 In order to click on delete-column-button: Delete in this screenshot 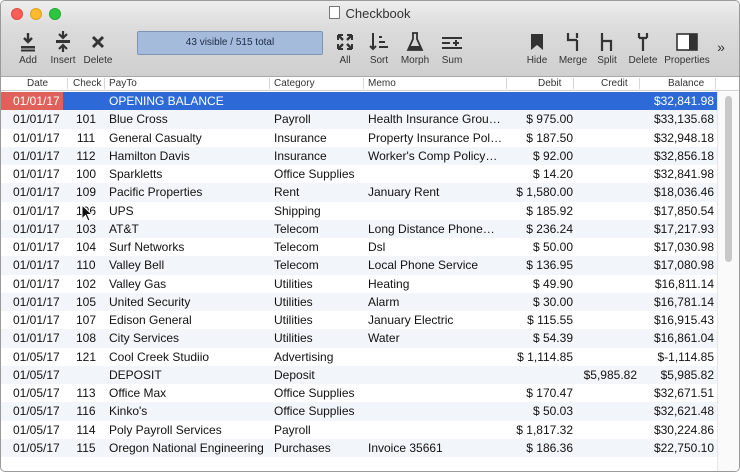, I will do `click(643, 51)`.